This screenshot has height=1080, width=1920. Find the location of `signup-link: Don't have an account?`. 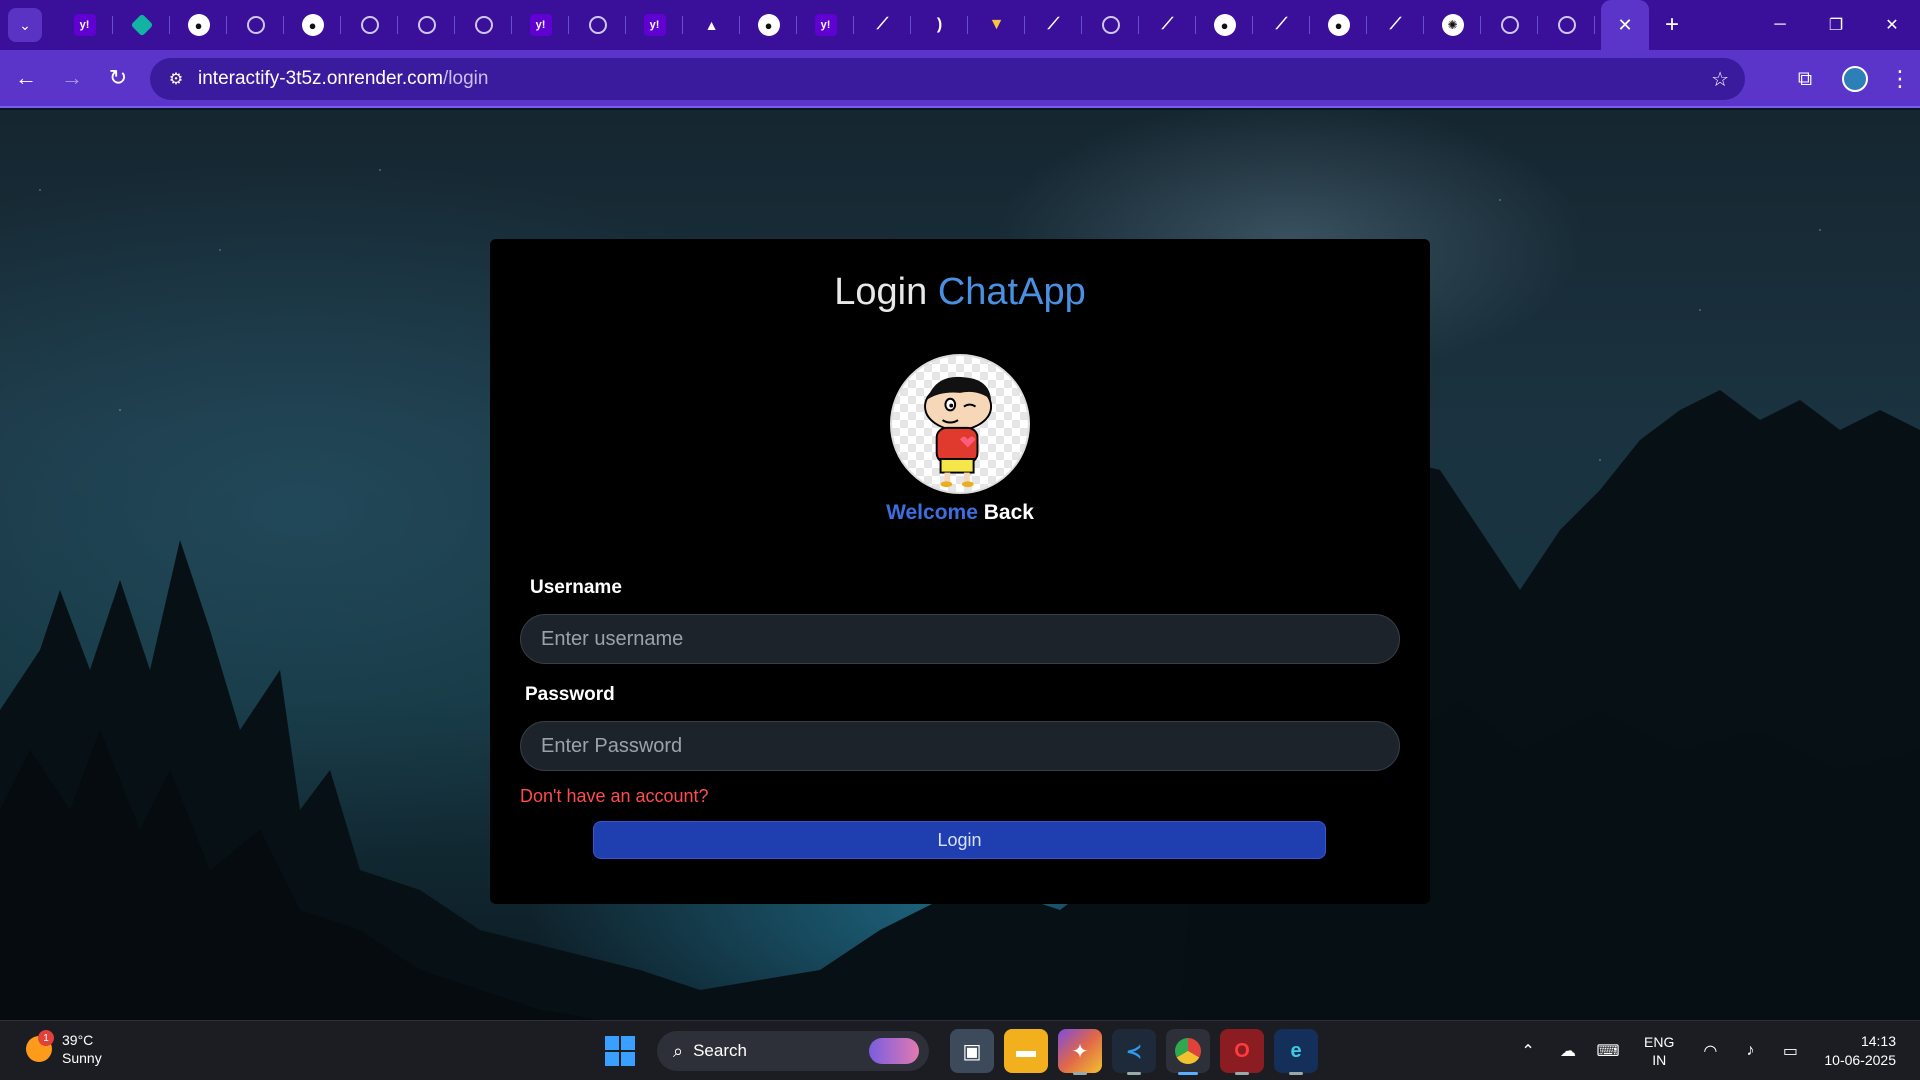

signup-link: Don't have an account? is located at coordinates (614, 796).